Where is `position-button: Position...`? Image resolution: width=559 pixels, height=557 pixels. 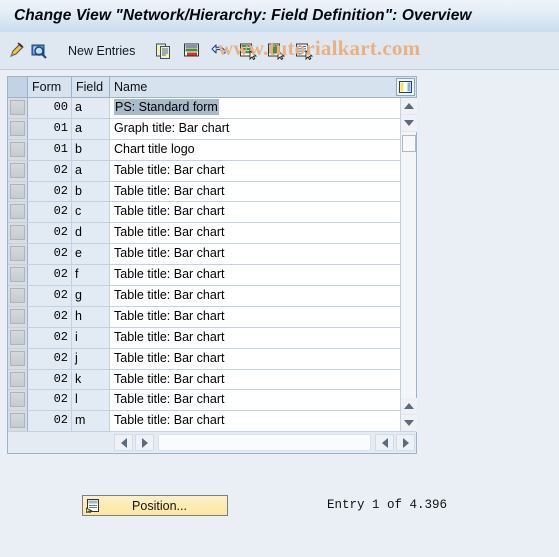
position-button: Position... is located at coordinates (155, 505).